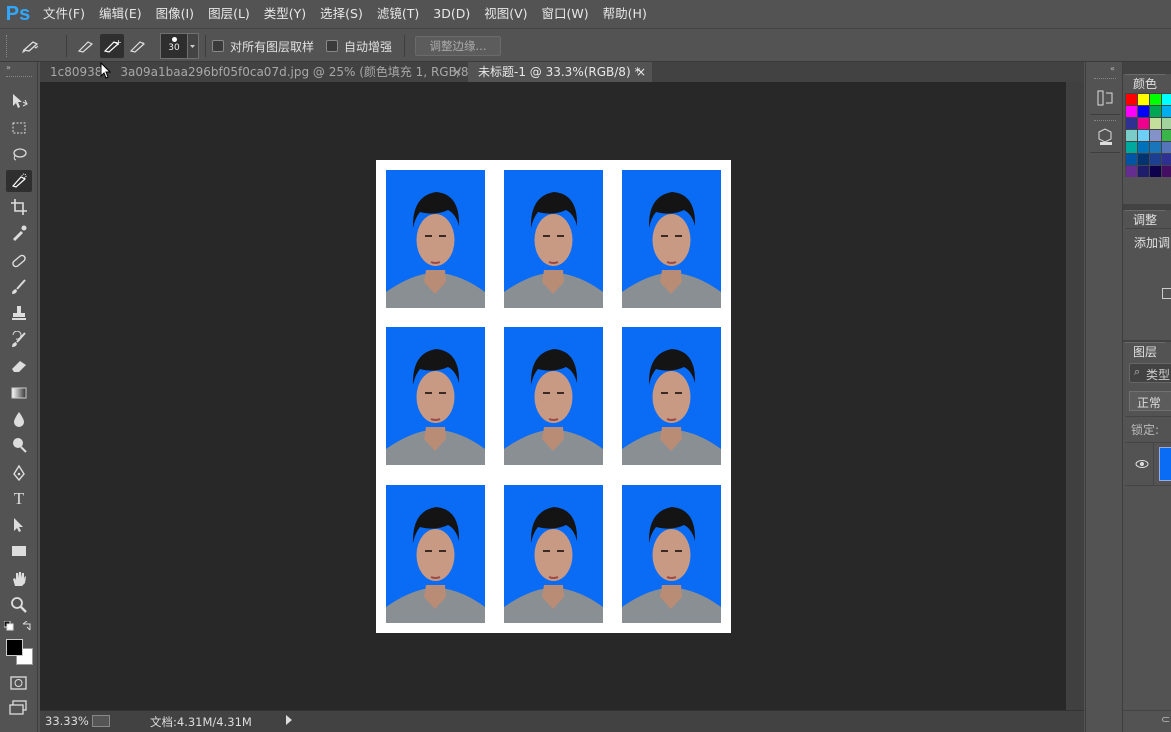 This screenshot has height=732, width=1171. What do you see at coordinates (560, 72) in the screenshot?
I see `tab-document-2: 未标题-1 @ 33.3%(RGB/8) * ×` at bounding box center [560, 72].